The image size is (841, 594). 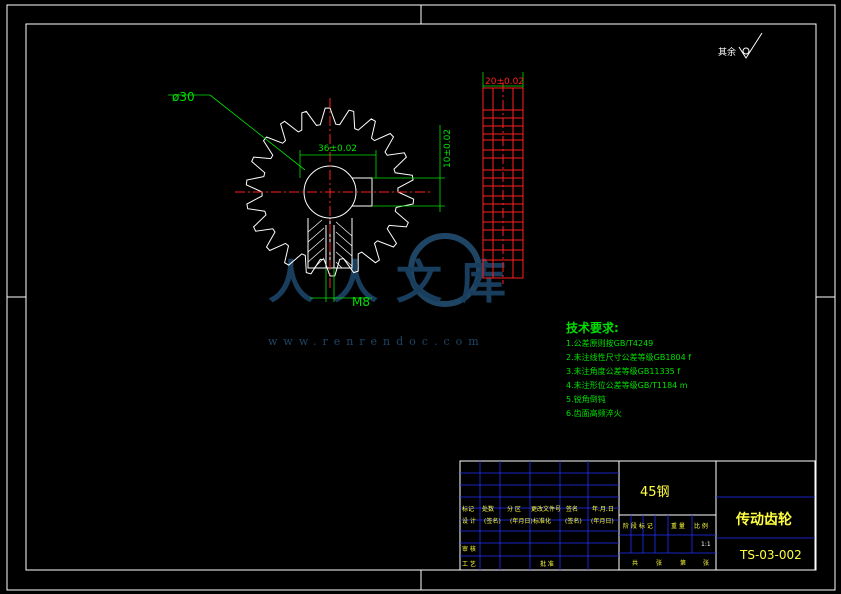 What do you see at coordinates (727, 52) in the screenshot?
I see `surface-note-label: 其余` at bounding box center [727, 52].